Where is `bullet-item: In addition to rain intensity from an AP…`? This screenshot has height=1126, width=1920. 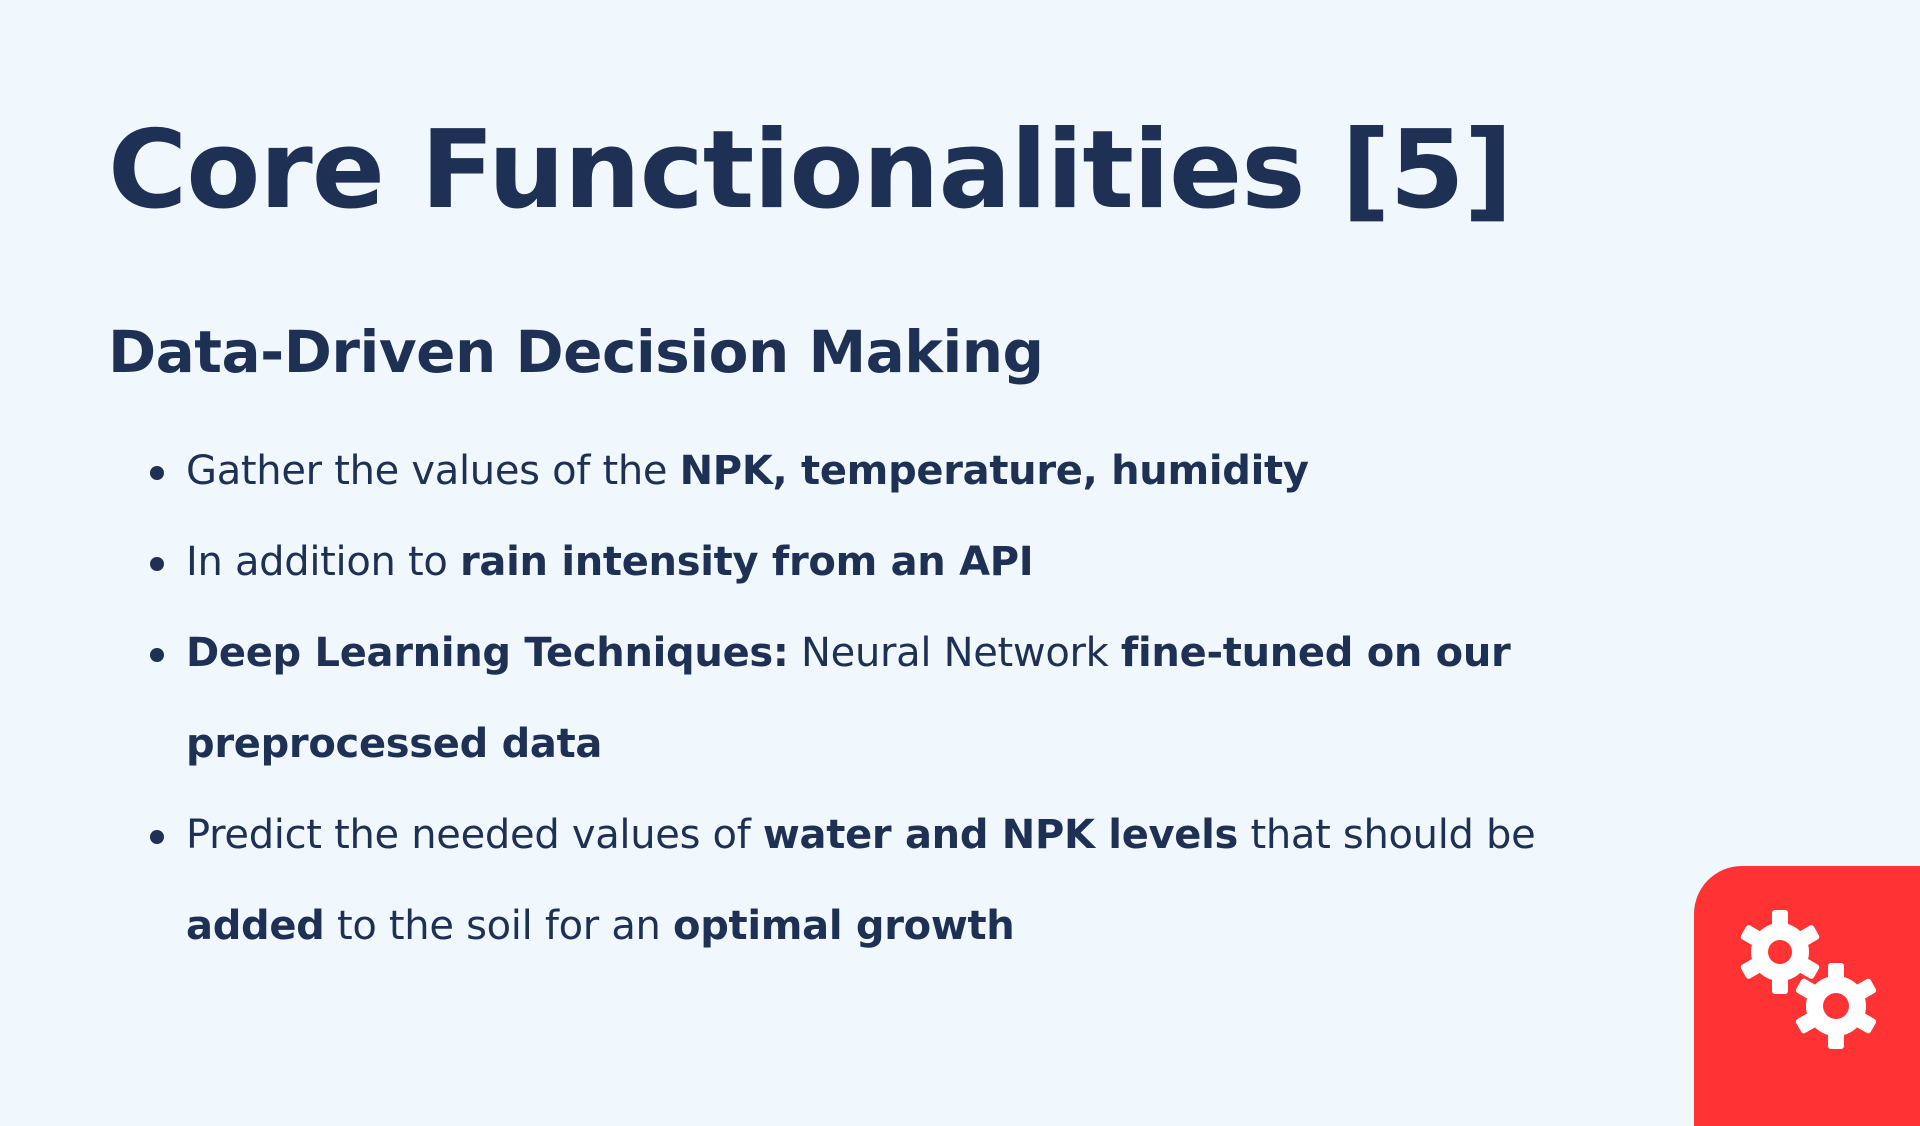 bullet-item: In addition to rain intensity from an AP… is located at coordinates (890, 562).